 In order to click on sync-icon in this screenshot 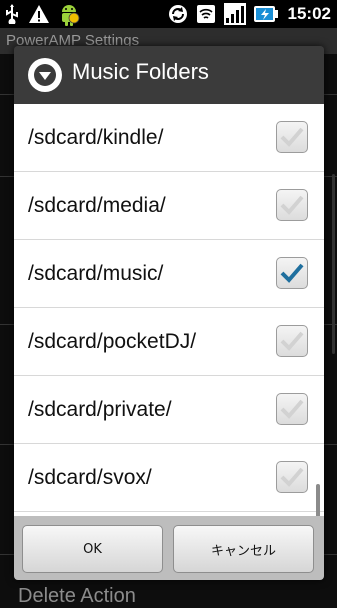, I will do `click(178, 14)`.